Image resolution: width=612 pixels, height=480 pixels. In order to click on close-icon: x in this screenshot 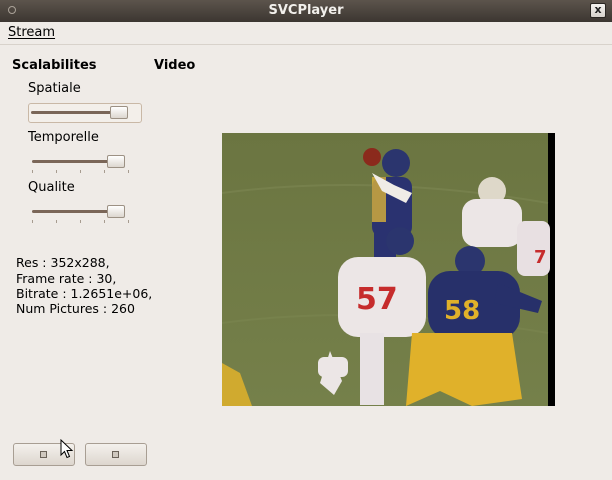, I will do `click(598, 9)`.